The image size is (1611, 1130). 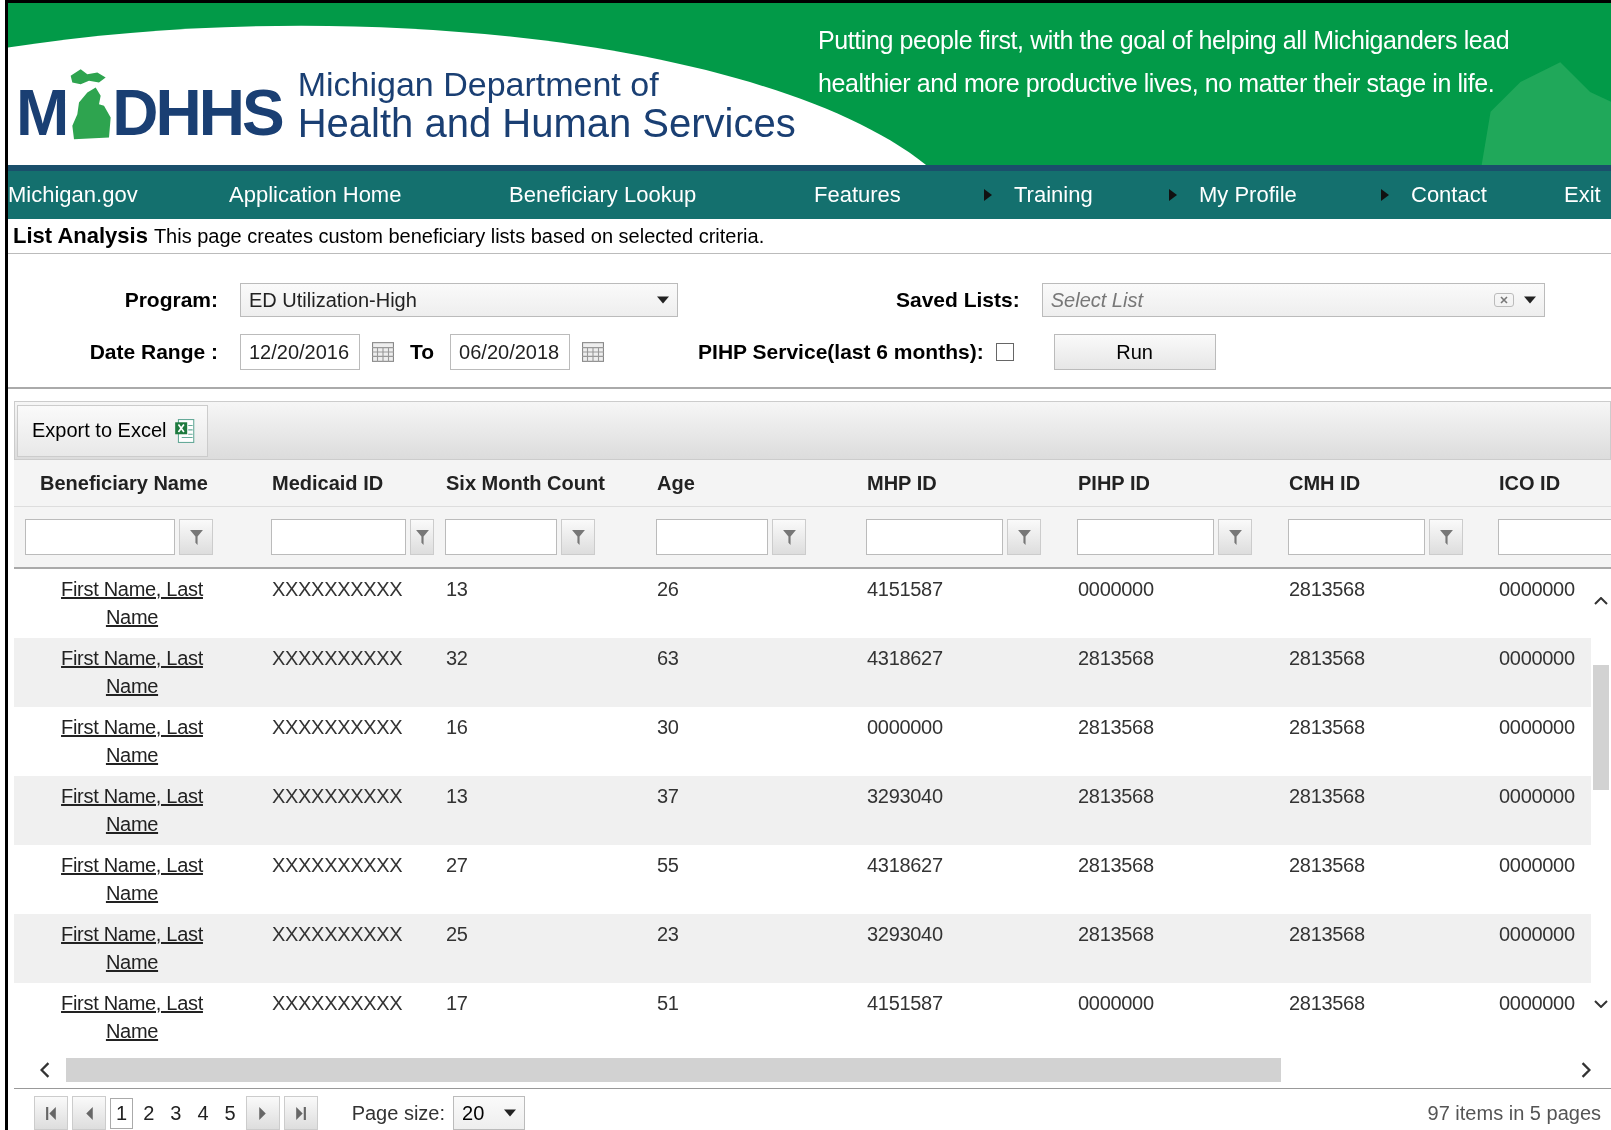 I want to click on column-header: Medicaid ID, so click(x=347, y=483).